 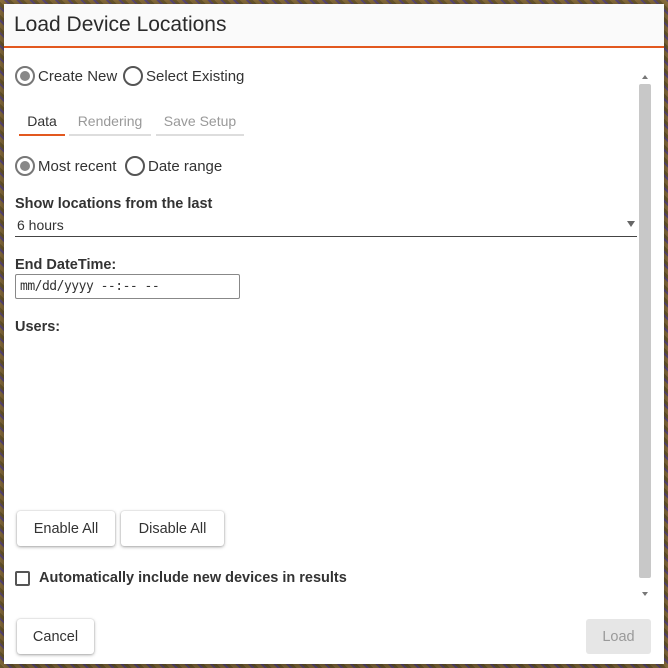 What do you see at coordinates (38, 327) in the screenshot?
I see `users-label: Users:` at bounding box center [38, 327].